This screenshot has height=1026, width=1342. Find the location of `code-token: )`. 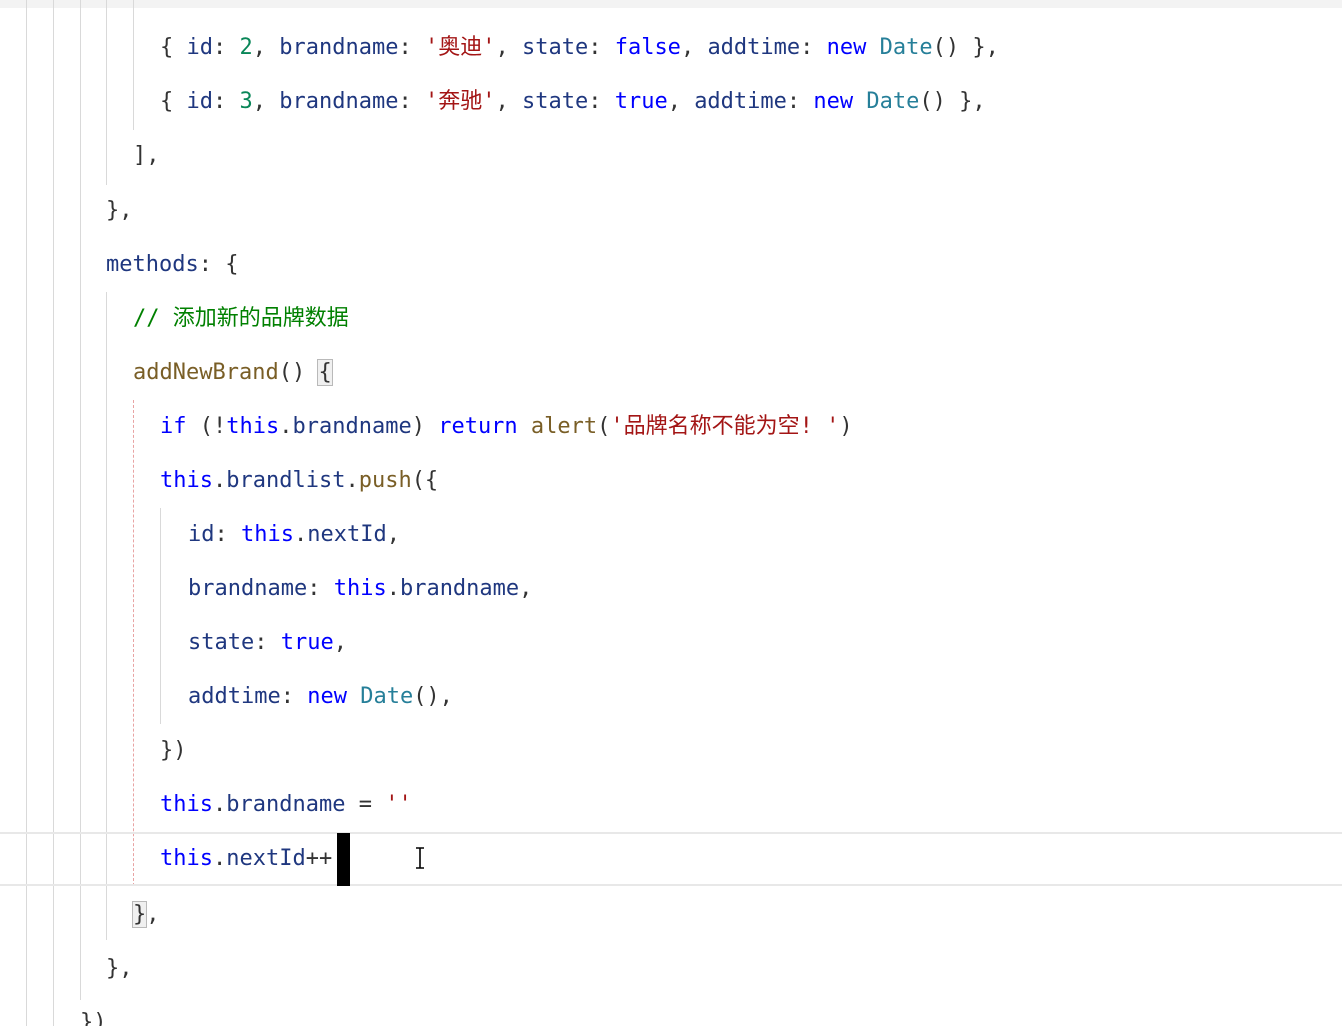

code-token: ) is located at coordinates (846, 426).